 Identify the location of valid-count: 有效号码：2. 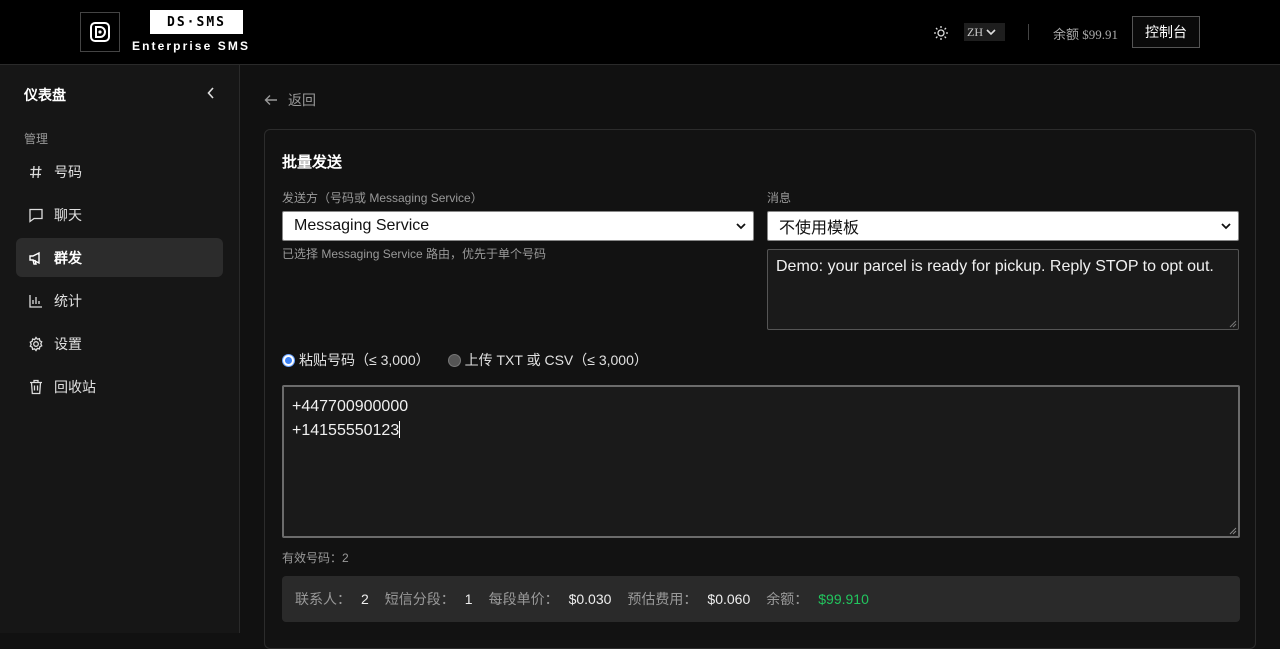
(315, 558).